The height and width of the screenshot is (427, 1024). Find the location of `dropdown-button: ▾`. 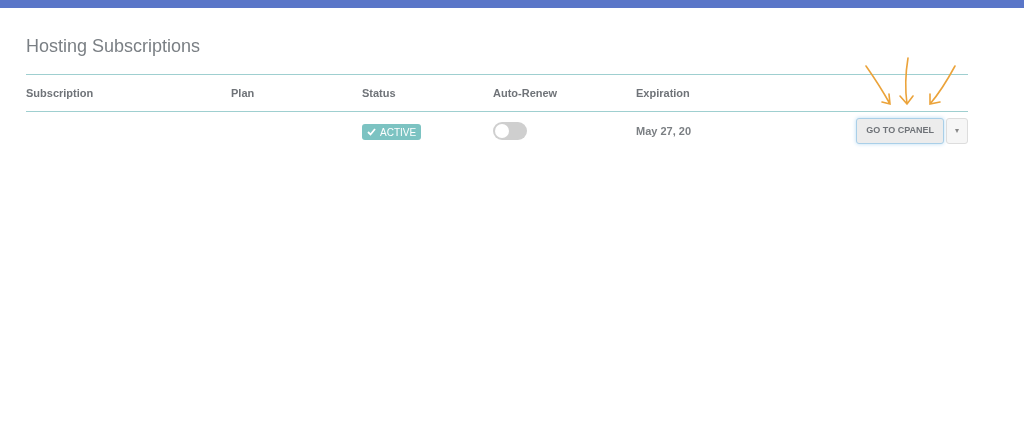

dropdown-button: ▾ is located at coordinates (957, 131).